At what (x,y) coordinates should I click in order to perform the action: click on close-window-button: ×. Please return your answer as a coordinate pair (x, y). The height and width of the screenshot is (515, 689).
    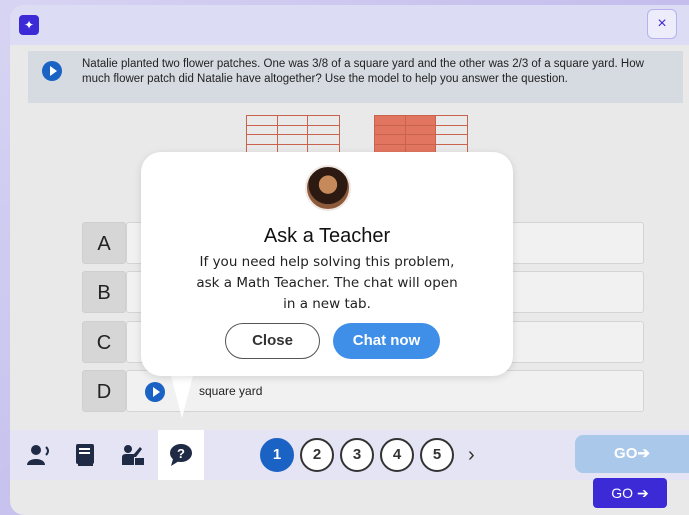
    Looking at the image, I should click on (662, 24).